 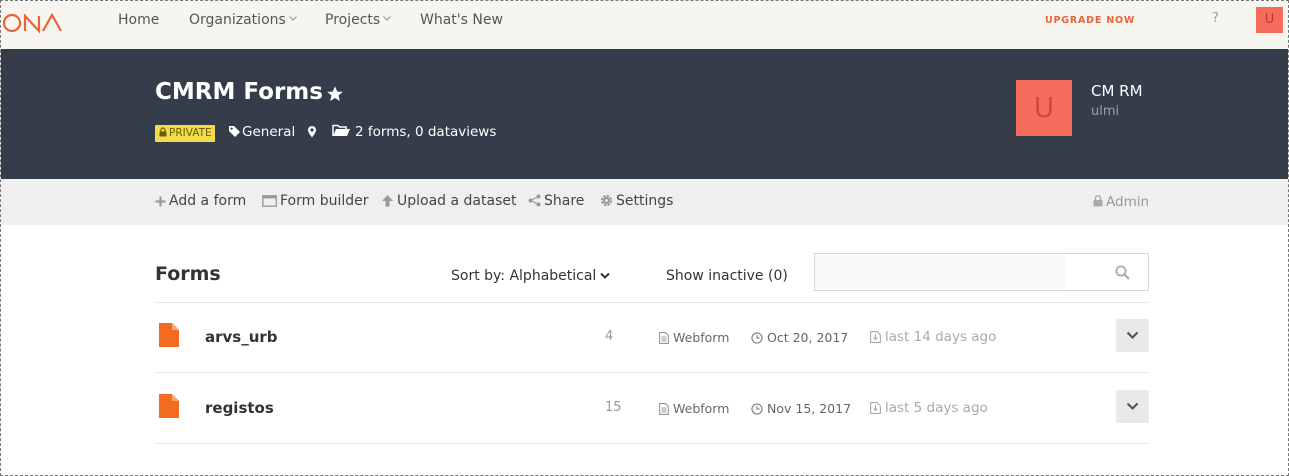 I want to click on last-submission-label: last 14 days ago, so click(x=941, y=337).